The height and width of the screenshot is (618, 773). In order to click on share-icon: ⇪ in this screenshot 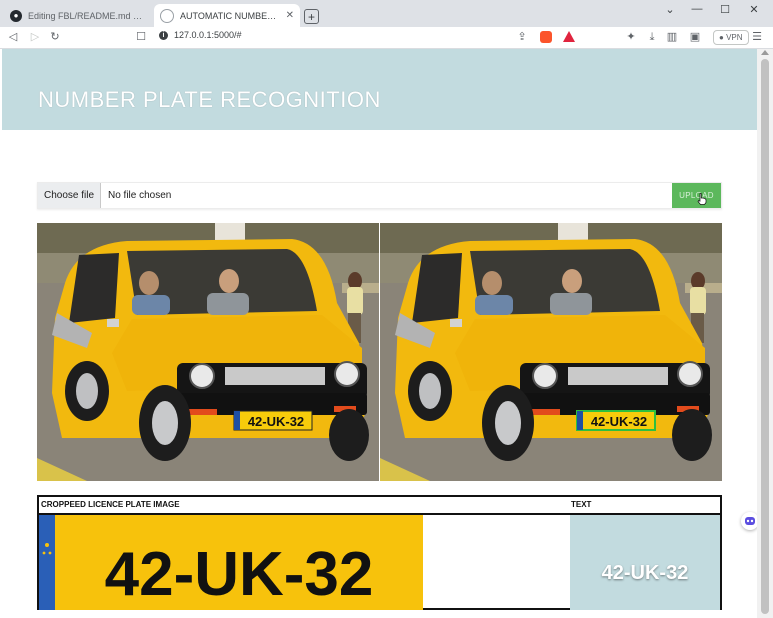, I will do `click(522, 37)`.